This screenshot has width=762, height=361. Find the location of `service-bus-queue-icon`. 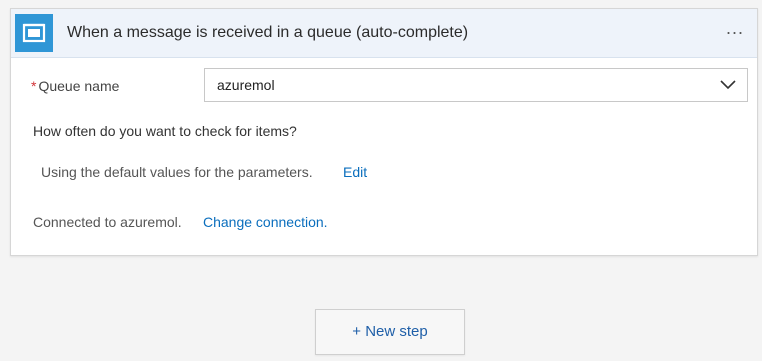

service-bus-queue-icon is located at coordinates (34, 33).